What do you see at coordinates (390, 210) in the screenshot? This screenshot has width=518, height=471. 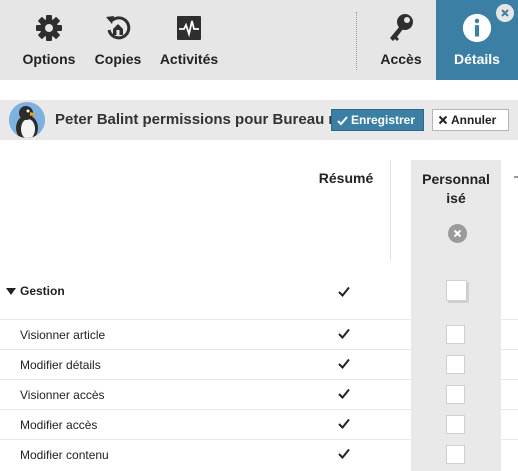 I see `column-divider` at bounding box center [390, 210].